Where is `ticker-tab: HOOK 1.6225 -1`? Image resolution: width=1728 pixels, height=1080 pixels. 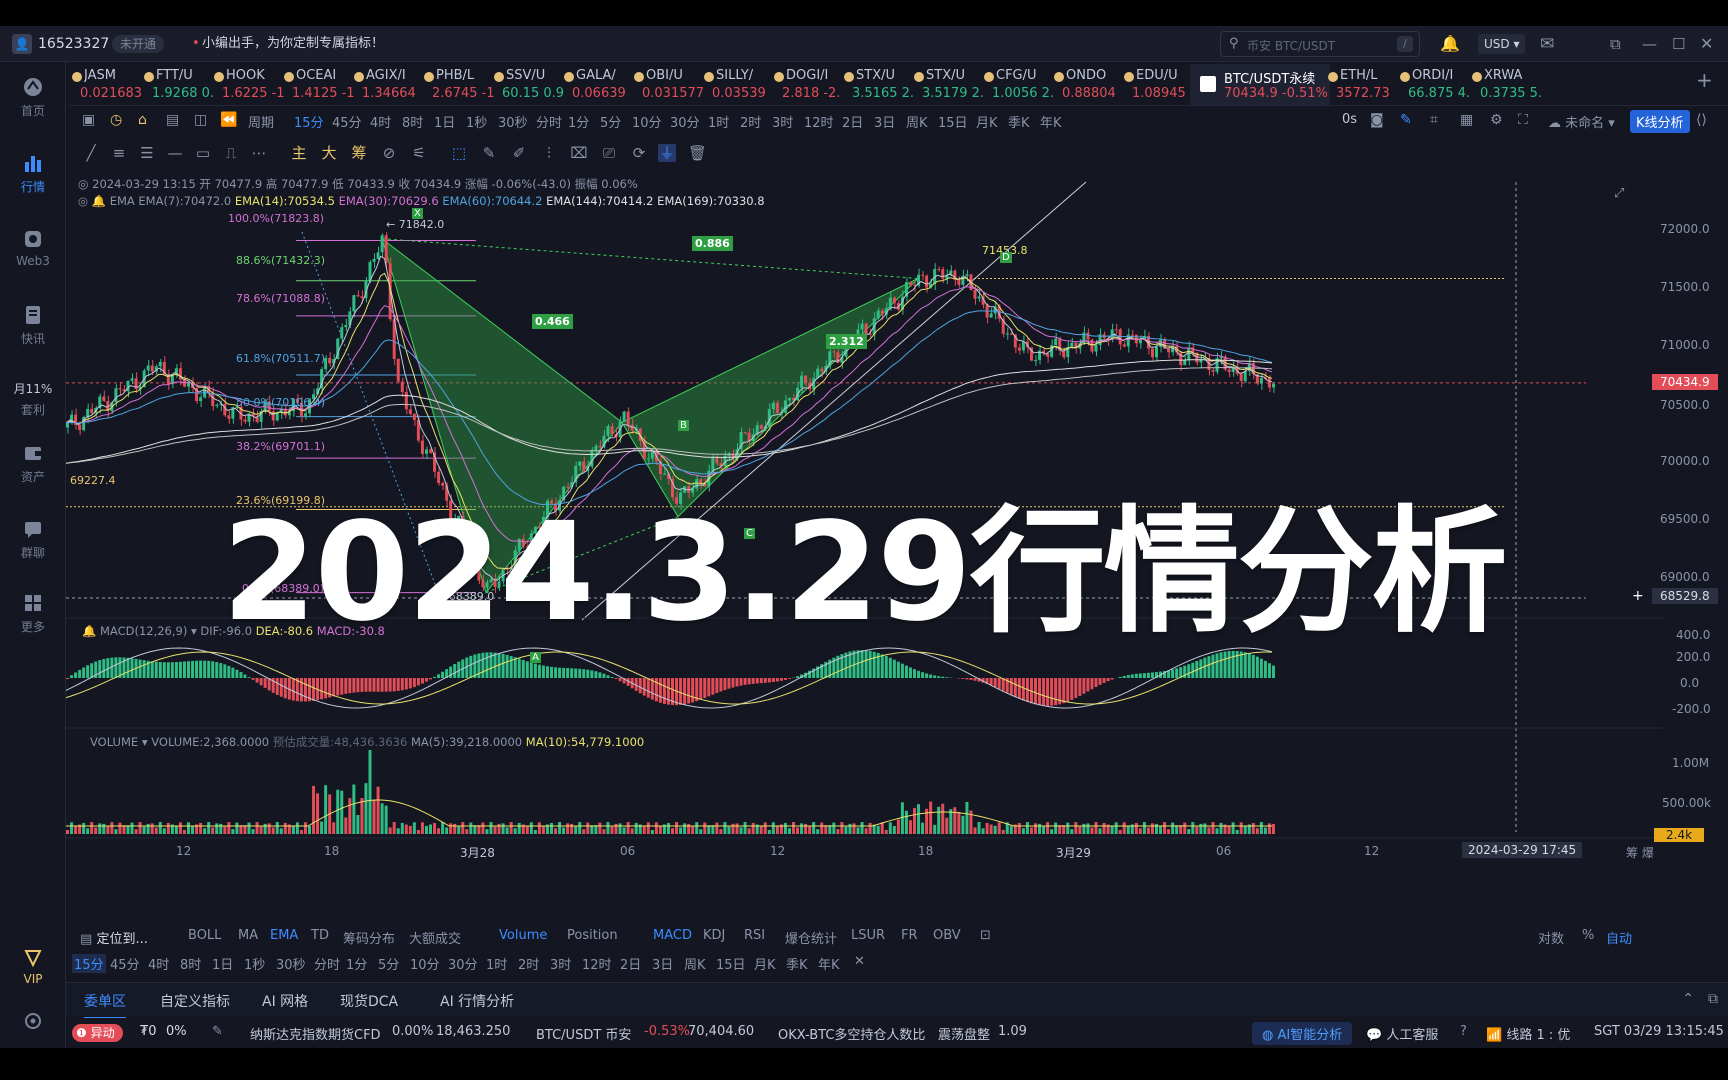
ticker-tab: HOOK 1.6225 -1 is located at coordinates (250, 84).